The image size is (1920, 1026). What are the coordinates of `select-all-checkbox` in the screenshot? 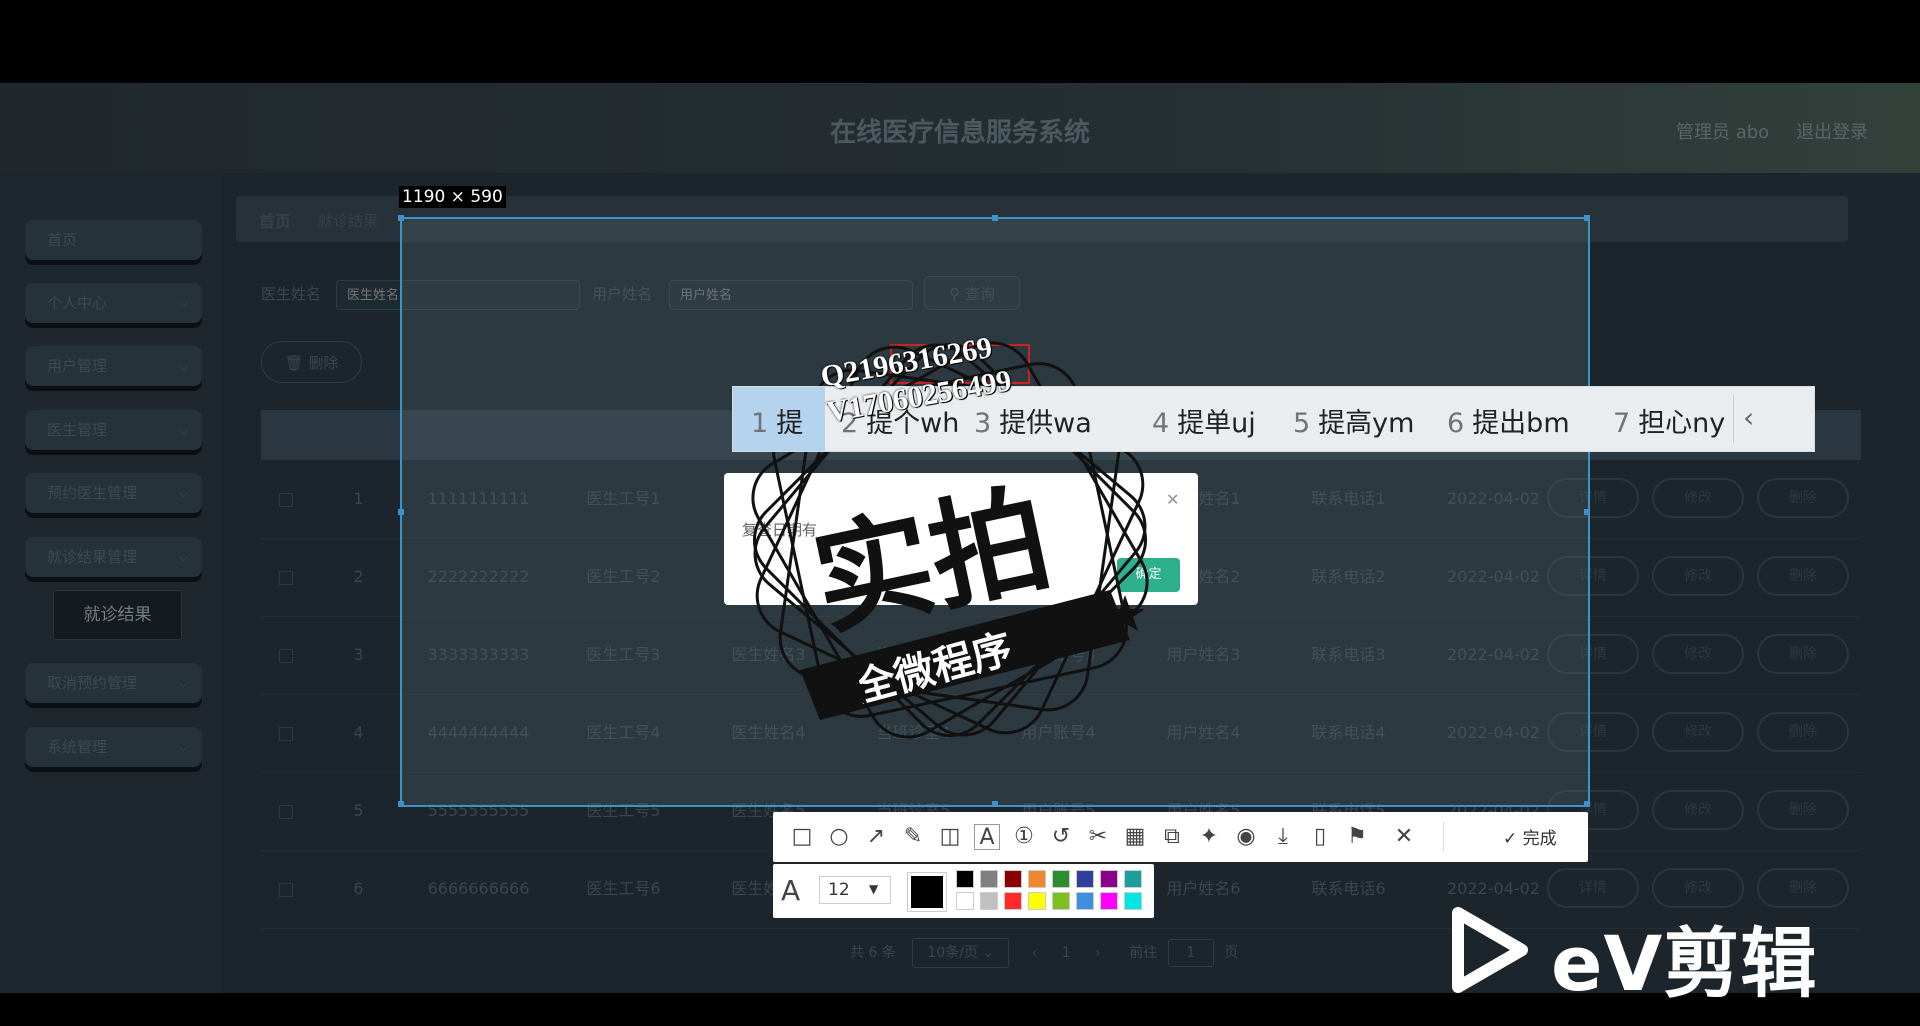 It's located at (286, 435).